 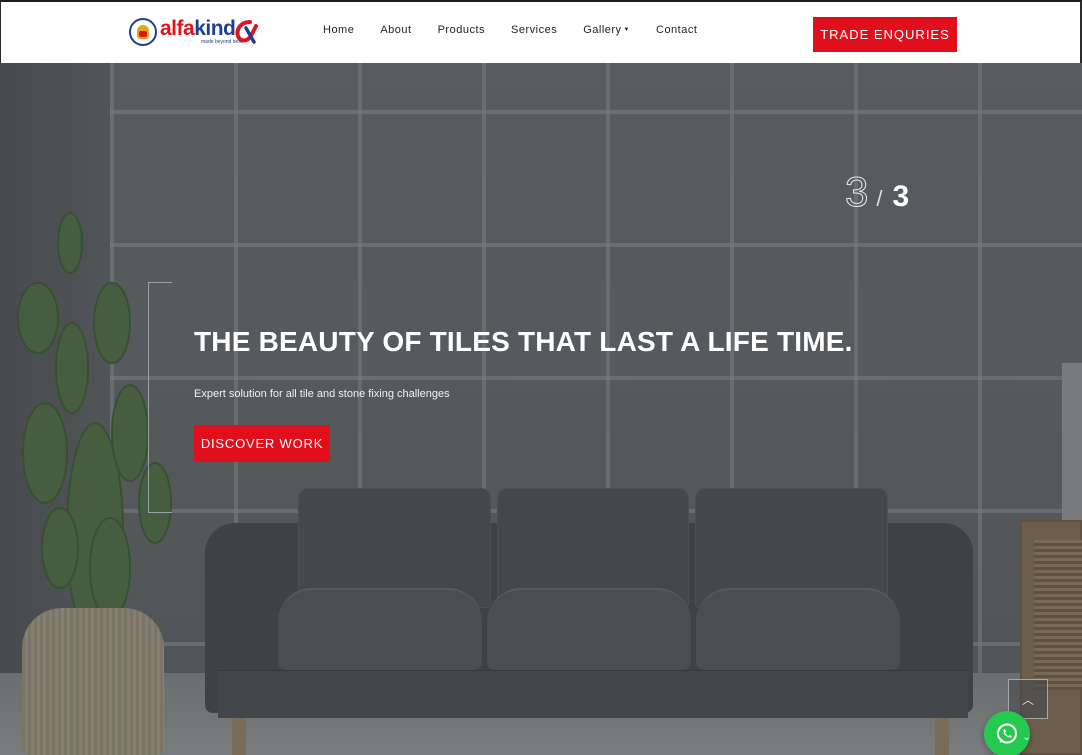 I want to click on slide-total-number: 3, so click(x=901, y=196).